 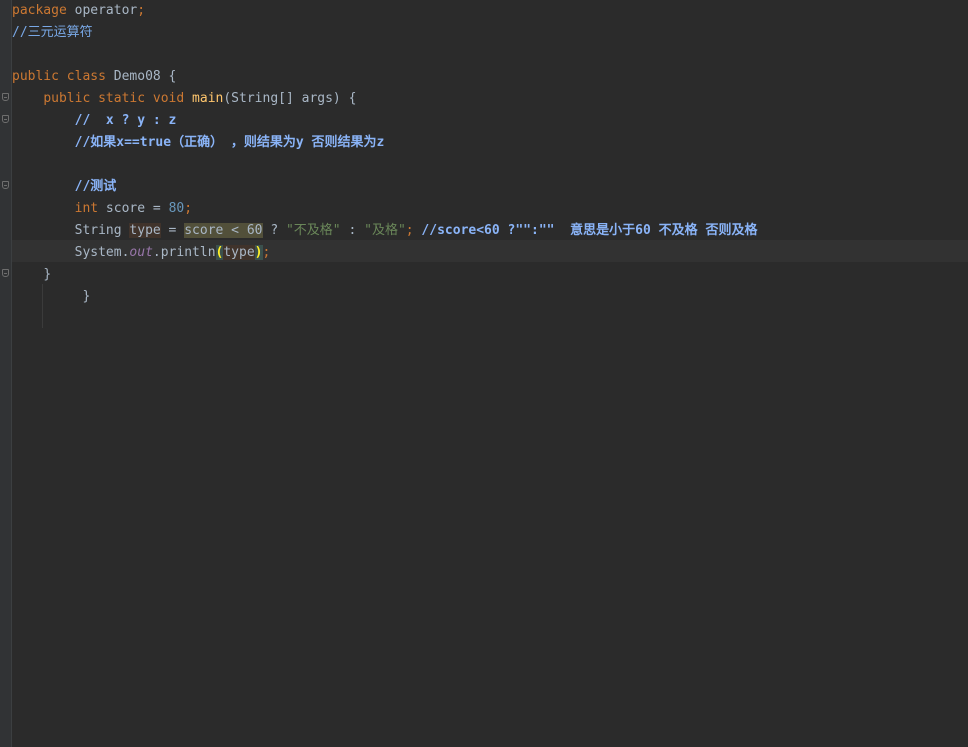 I want to click on keyword: class, so click(x=86, y=76).